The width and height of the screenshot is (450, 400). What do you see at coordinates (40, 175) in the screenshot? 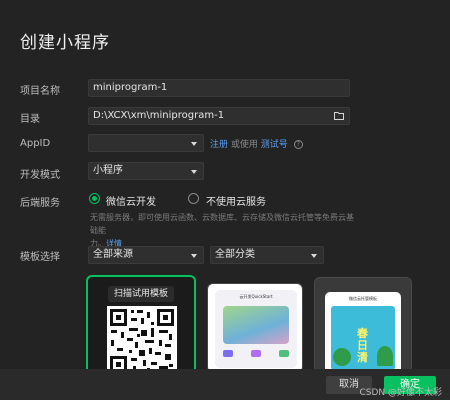
I see `dev-mode-label: 开发模式` at bounding box center [40, 175].